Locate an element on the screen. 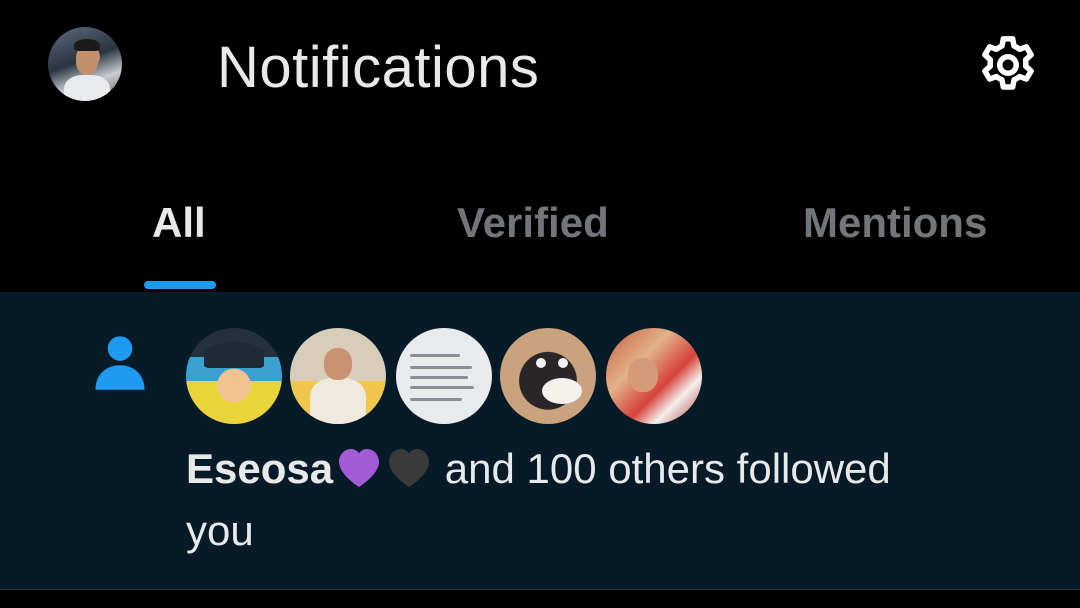  tab-verified: Verified is located at coordinates (533, 223).